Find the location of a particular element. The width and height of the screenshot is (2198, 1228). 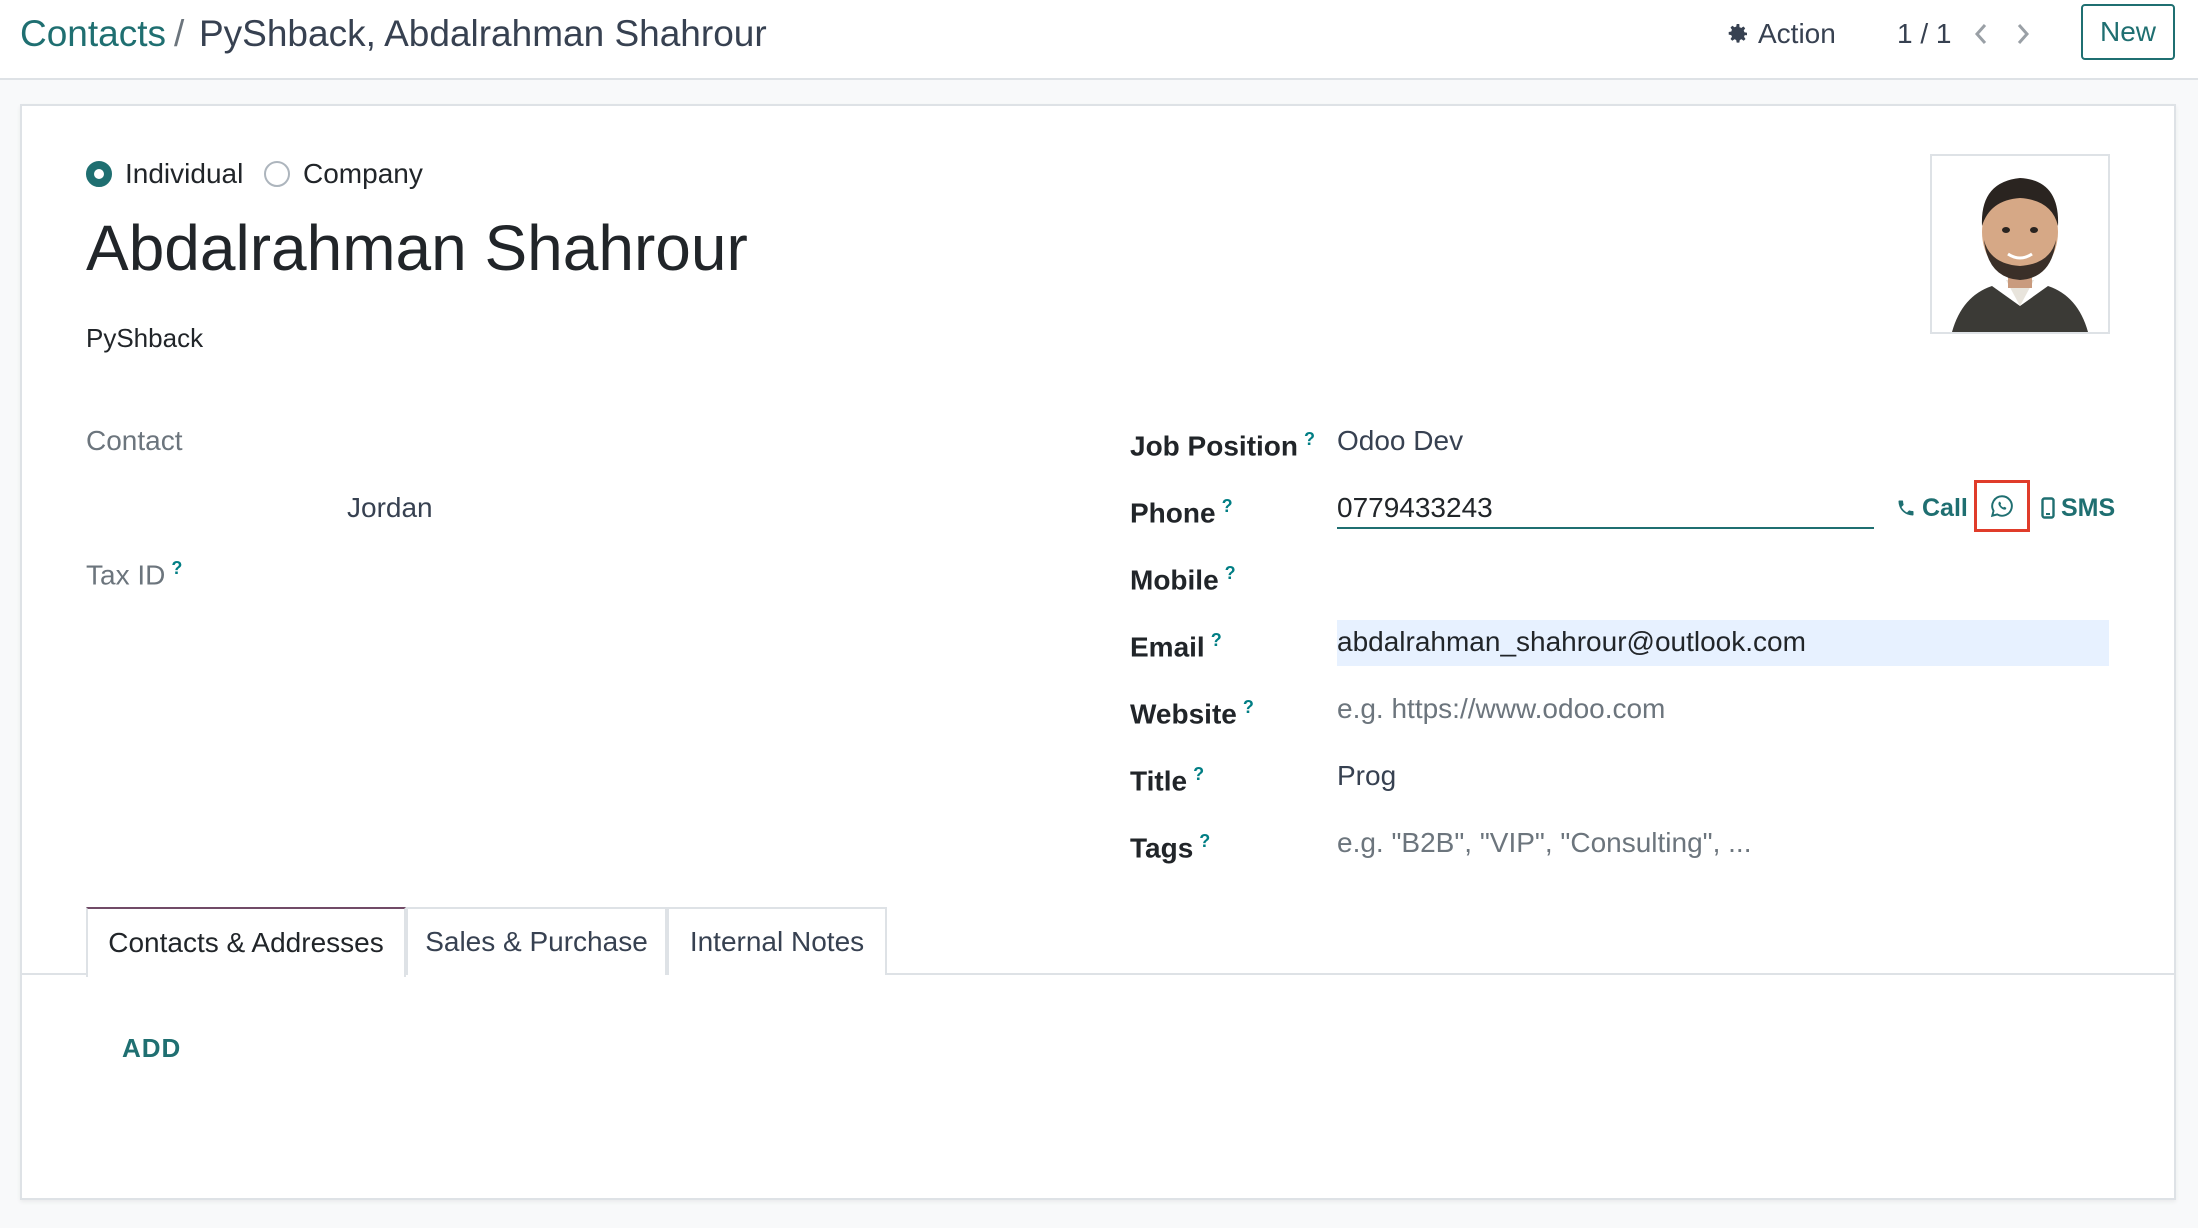

pager-previous-button is located at coordinates (1981, 34).